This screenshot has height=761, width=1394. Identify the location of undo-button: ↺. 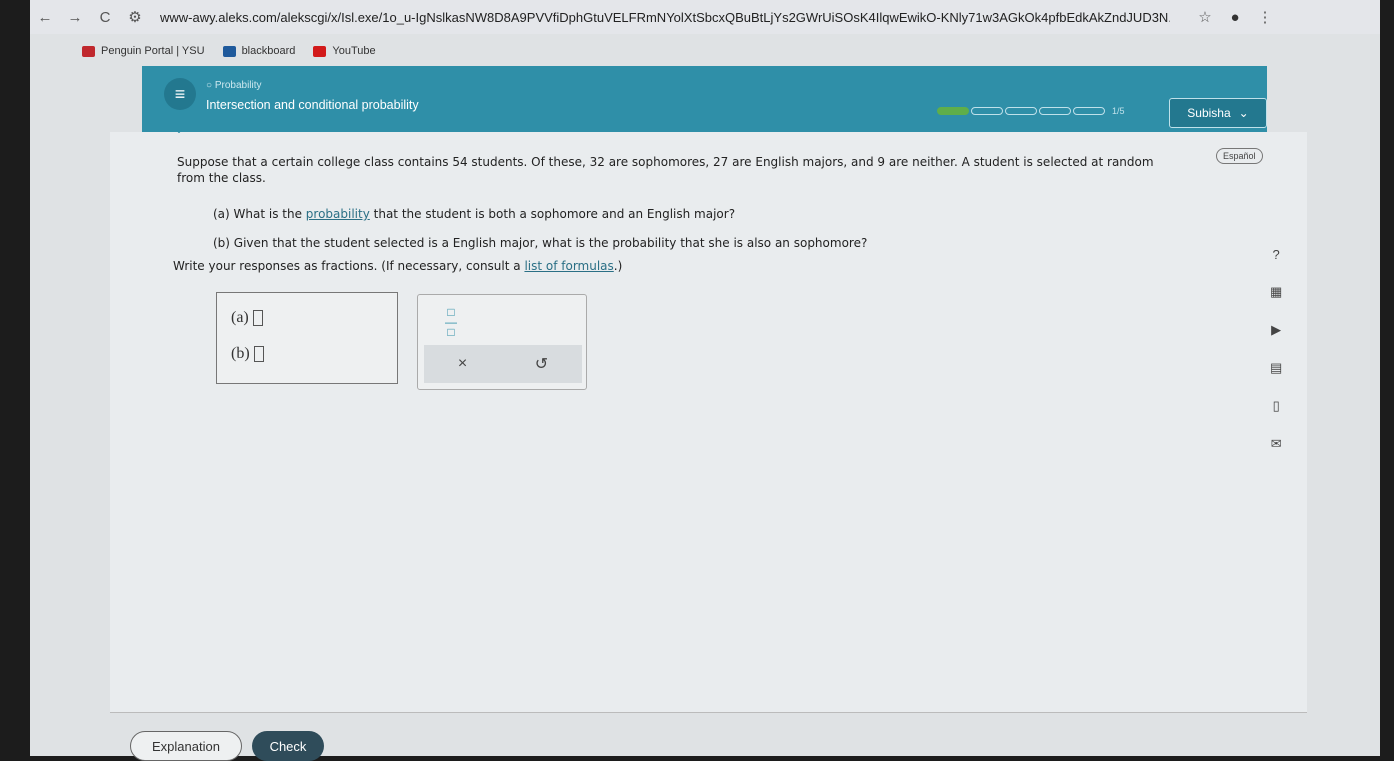
(541, 364).